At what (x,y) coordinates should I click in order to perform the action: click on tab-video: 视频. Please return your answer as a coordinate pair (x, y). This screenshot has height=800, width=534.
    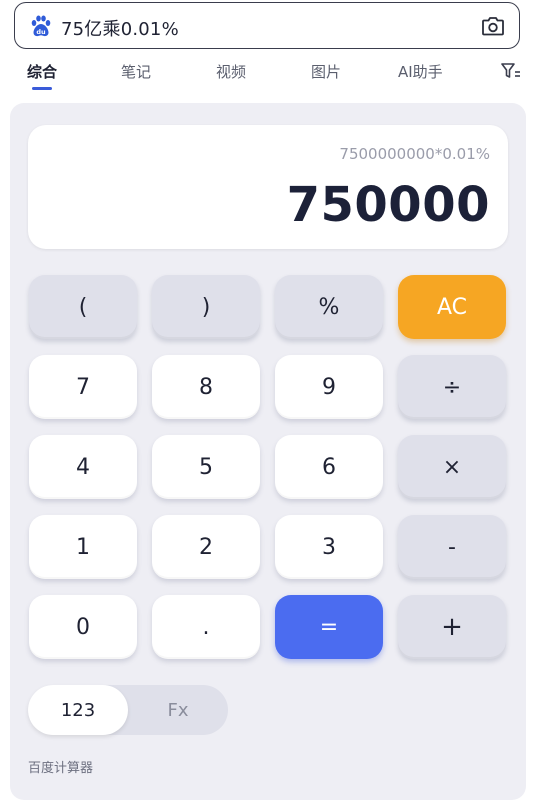
    Looking at the image, I should click on (231, 71).